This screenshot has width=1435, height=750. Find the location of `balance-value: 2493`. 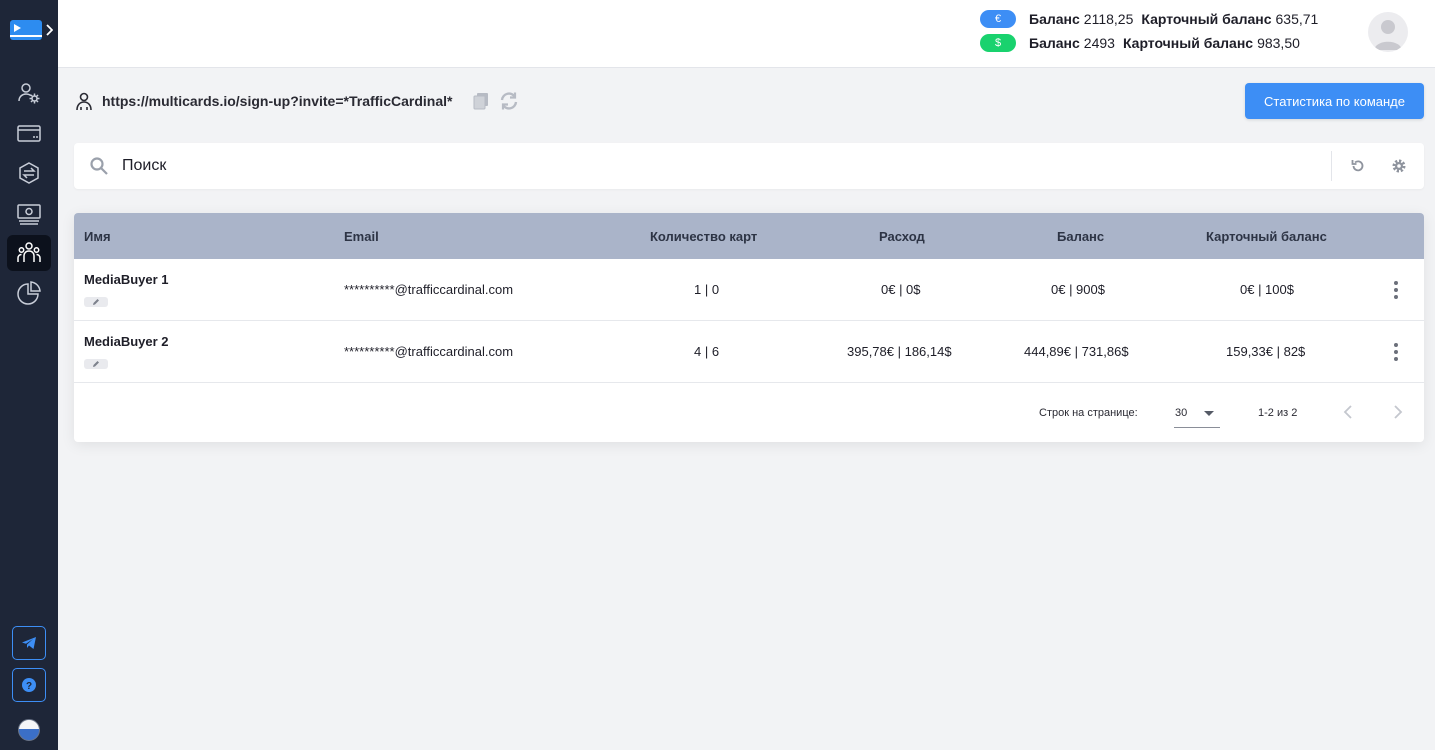

balance-value: 2493 is located at coordinates (1099, 43).